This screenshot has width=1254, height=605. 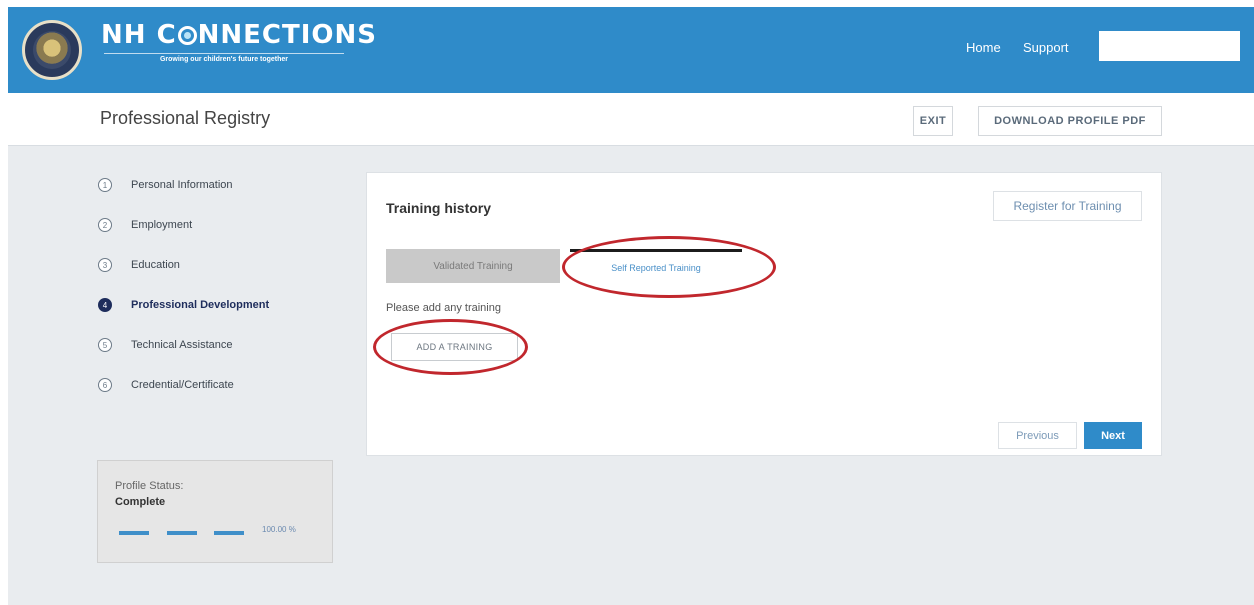 I want to click on step-technical-assistance: 5 Technical Assistance, so click(x=165, y=345).